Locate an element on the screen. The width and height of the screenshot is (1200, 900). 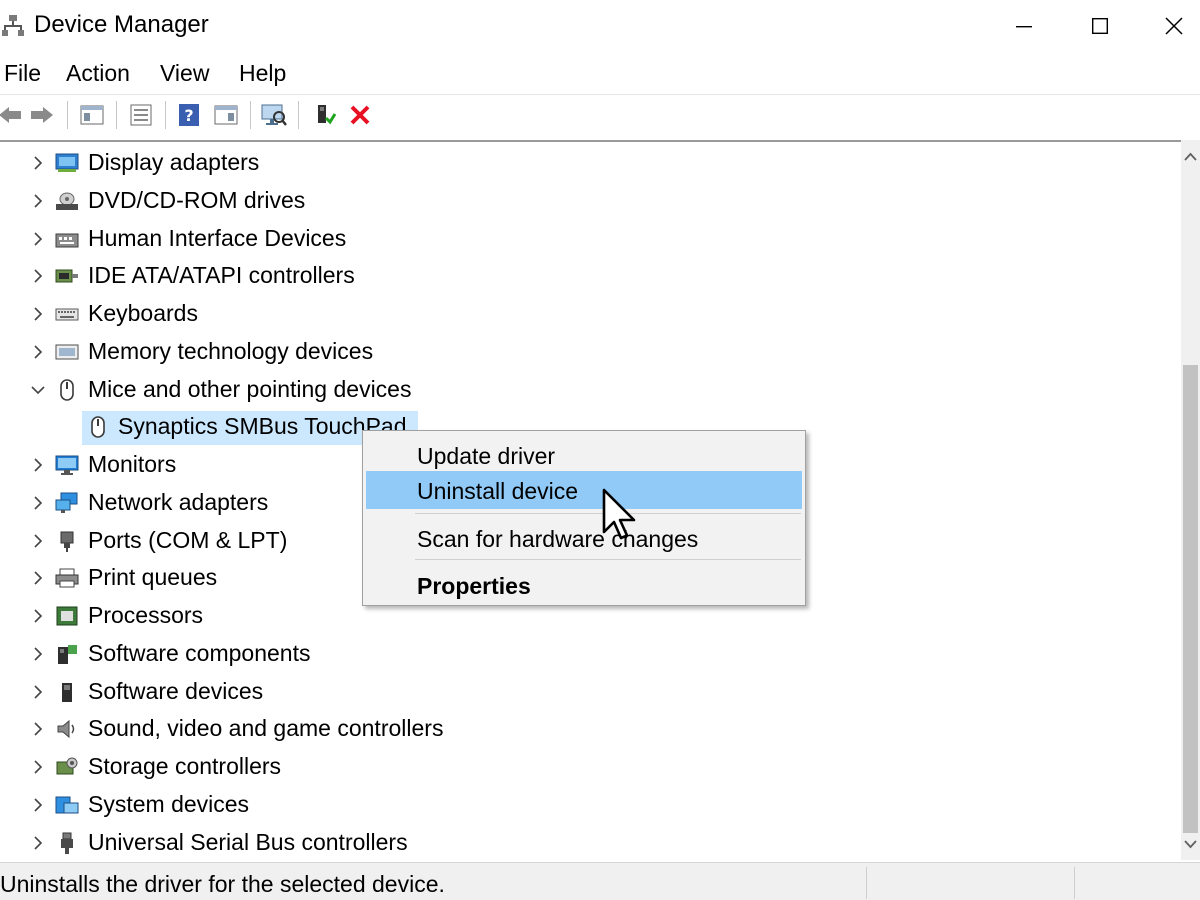
window-title: Device Manager is located at coordinates (121, 24).